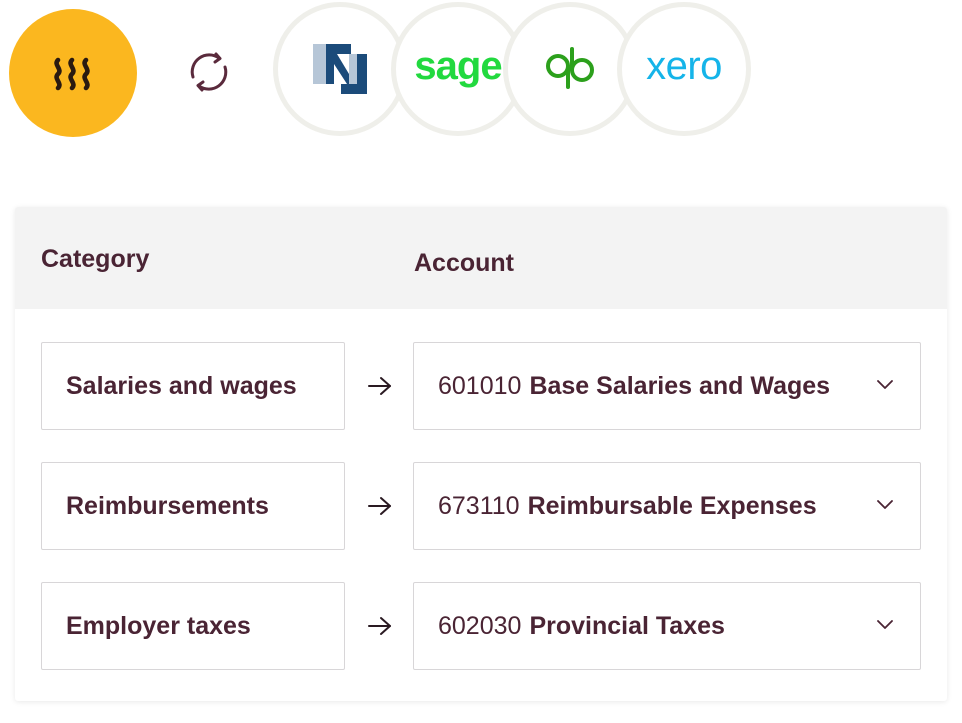  I want to click on wave-lines-icon, so click(72, 74).